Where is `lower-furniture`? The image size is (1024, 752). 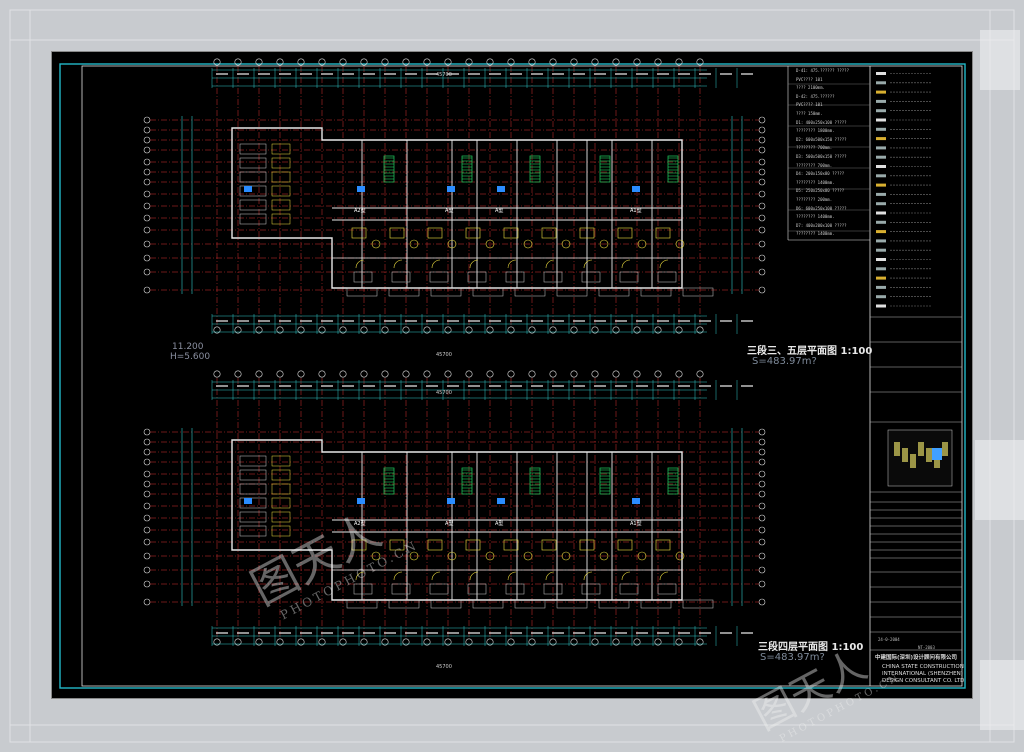
lower-furniture is located at coordinates (625, 545).